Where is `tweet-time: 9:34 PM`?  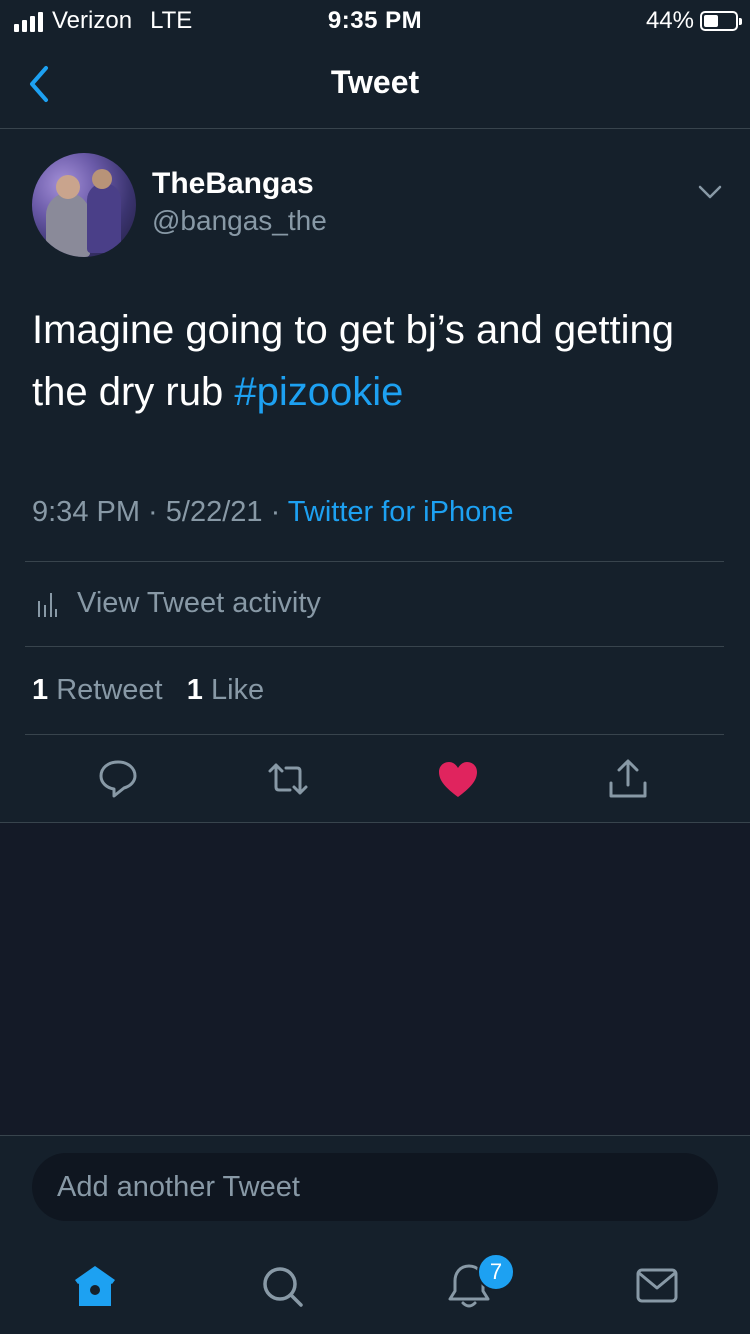 tweet-time: 9:34 PM is located at coordinates (86, 512).